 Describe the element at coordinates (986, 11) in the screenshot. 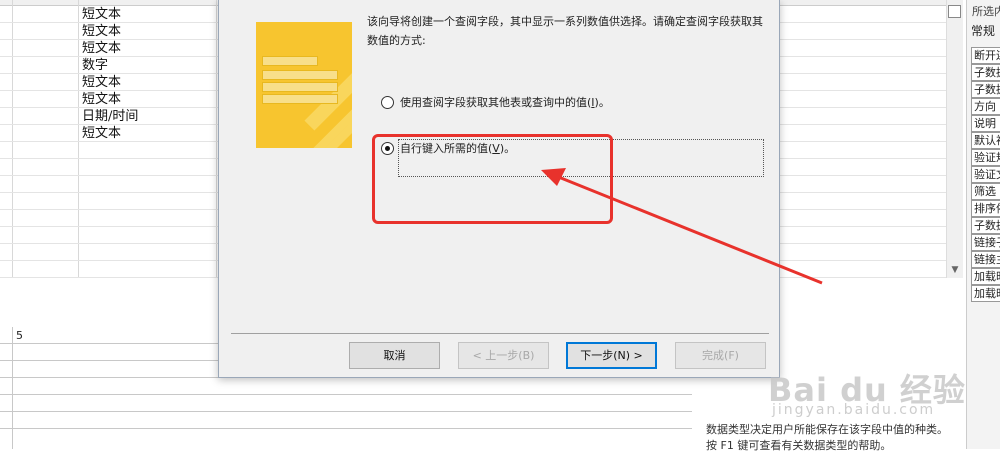

I see `property-sheet-title: 所选内容的类型` at that location.